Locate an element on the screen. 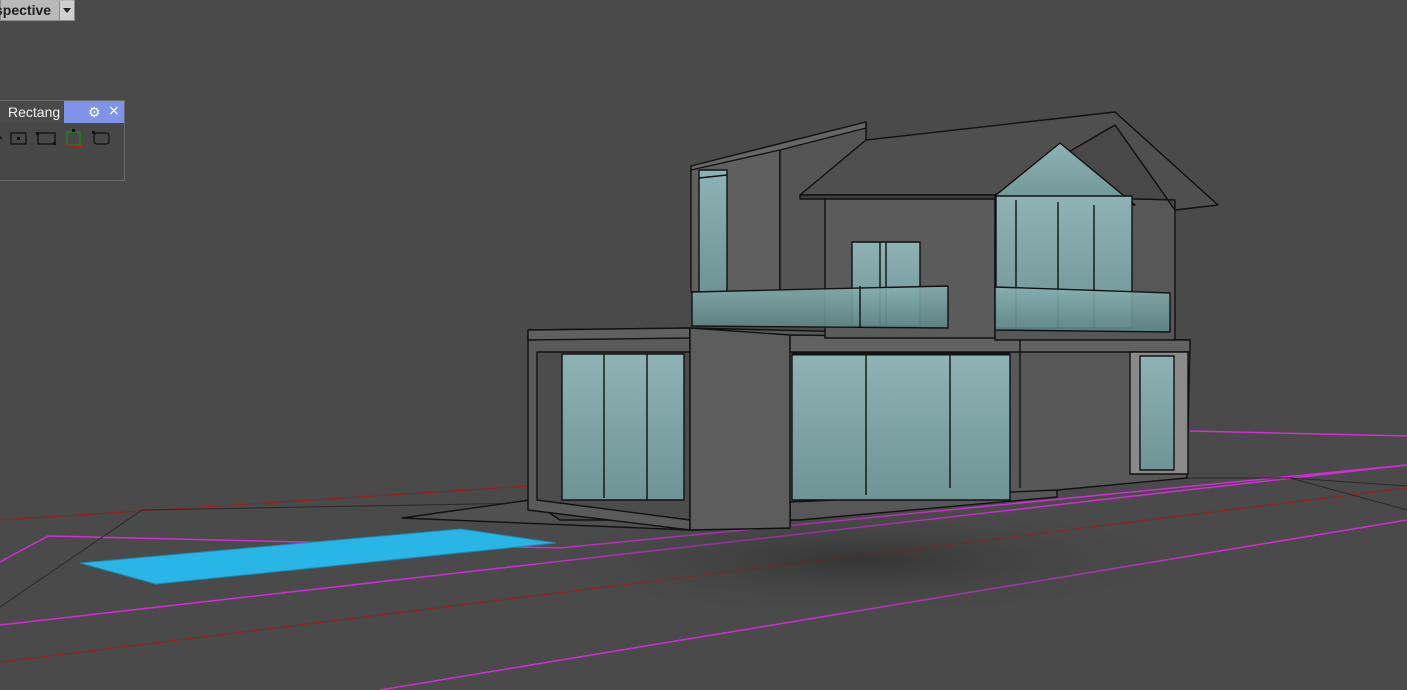 The image size is (1407, 690). viewport-title-tab: spective is located at coordinates (38, 10).